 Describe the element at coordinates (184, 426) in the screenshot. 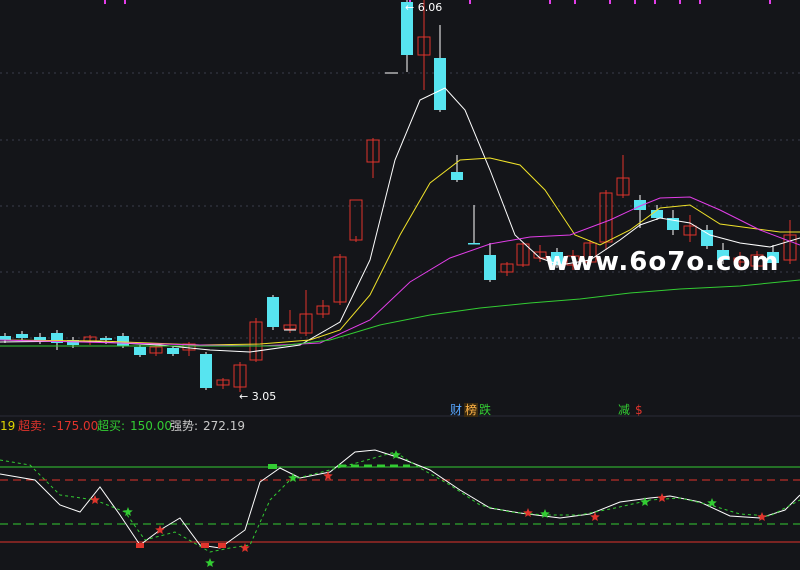

I see `strength-label: 强势:` at that location.